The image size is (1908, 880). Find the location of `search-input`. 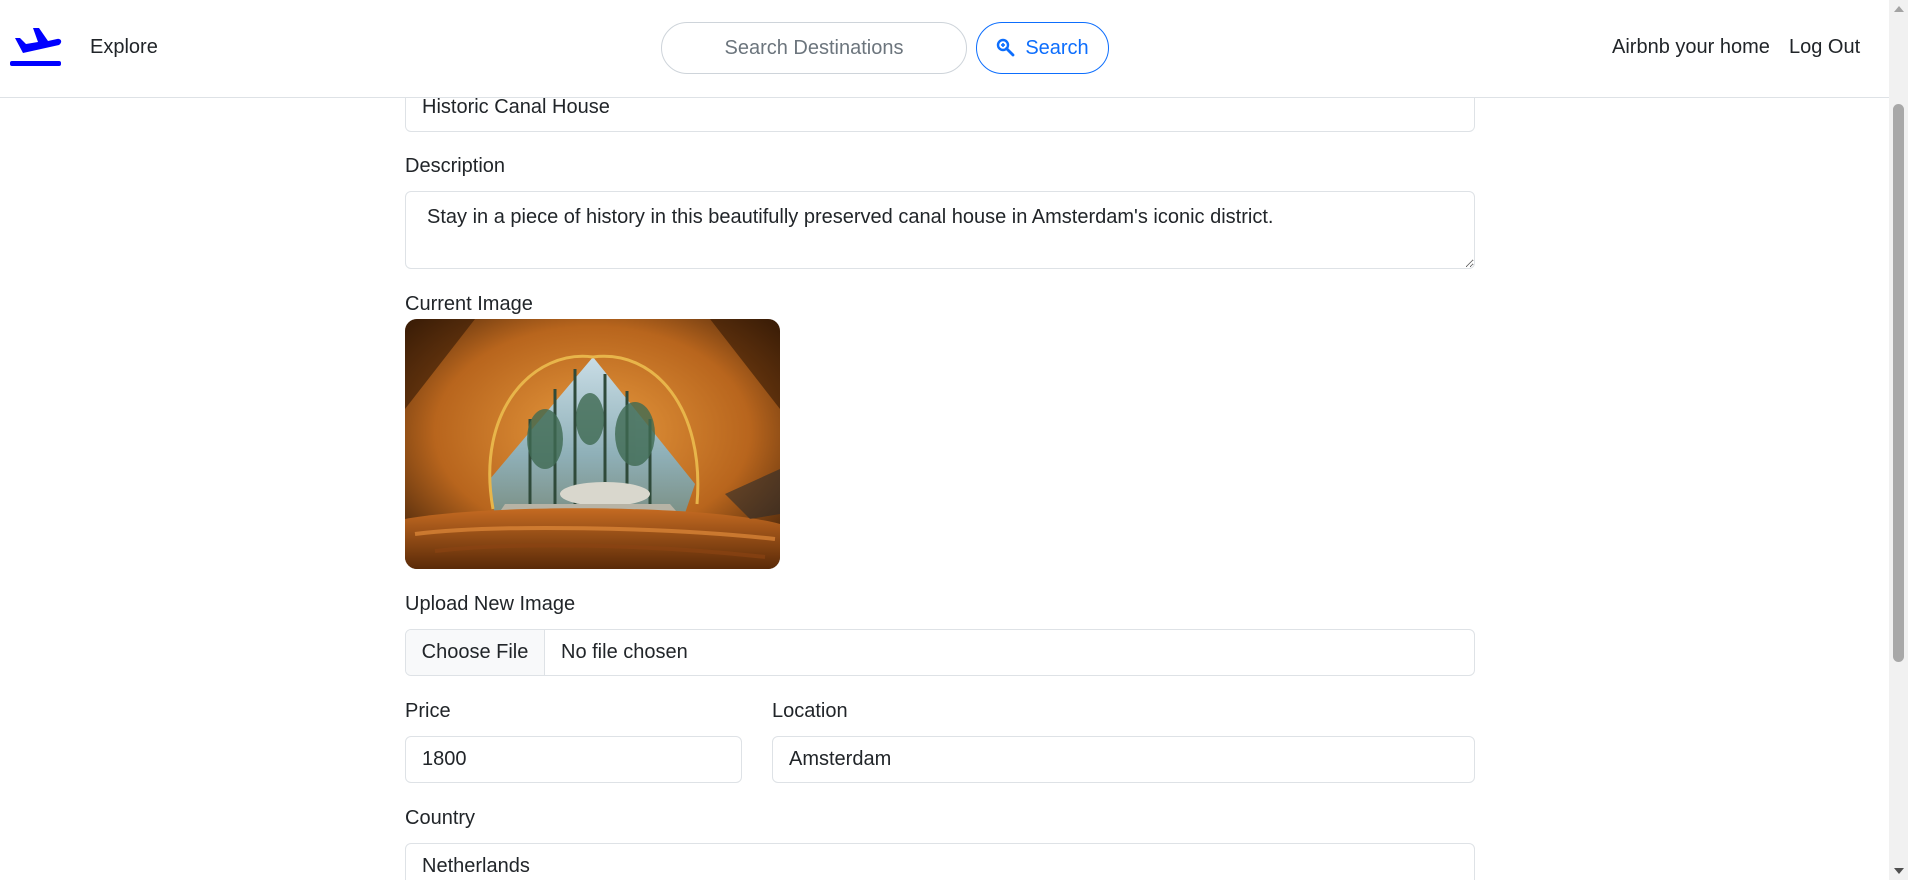

search-input is located at coordinates (814, 48).